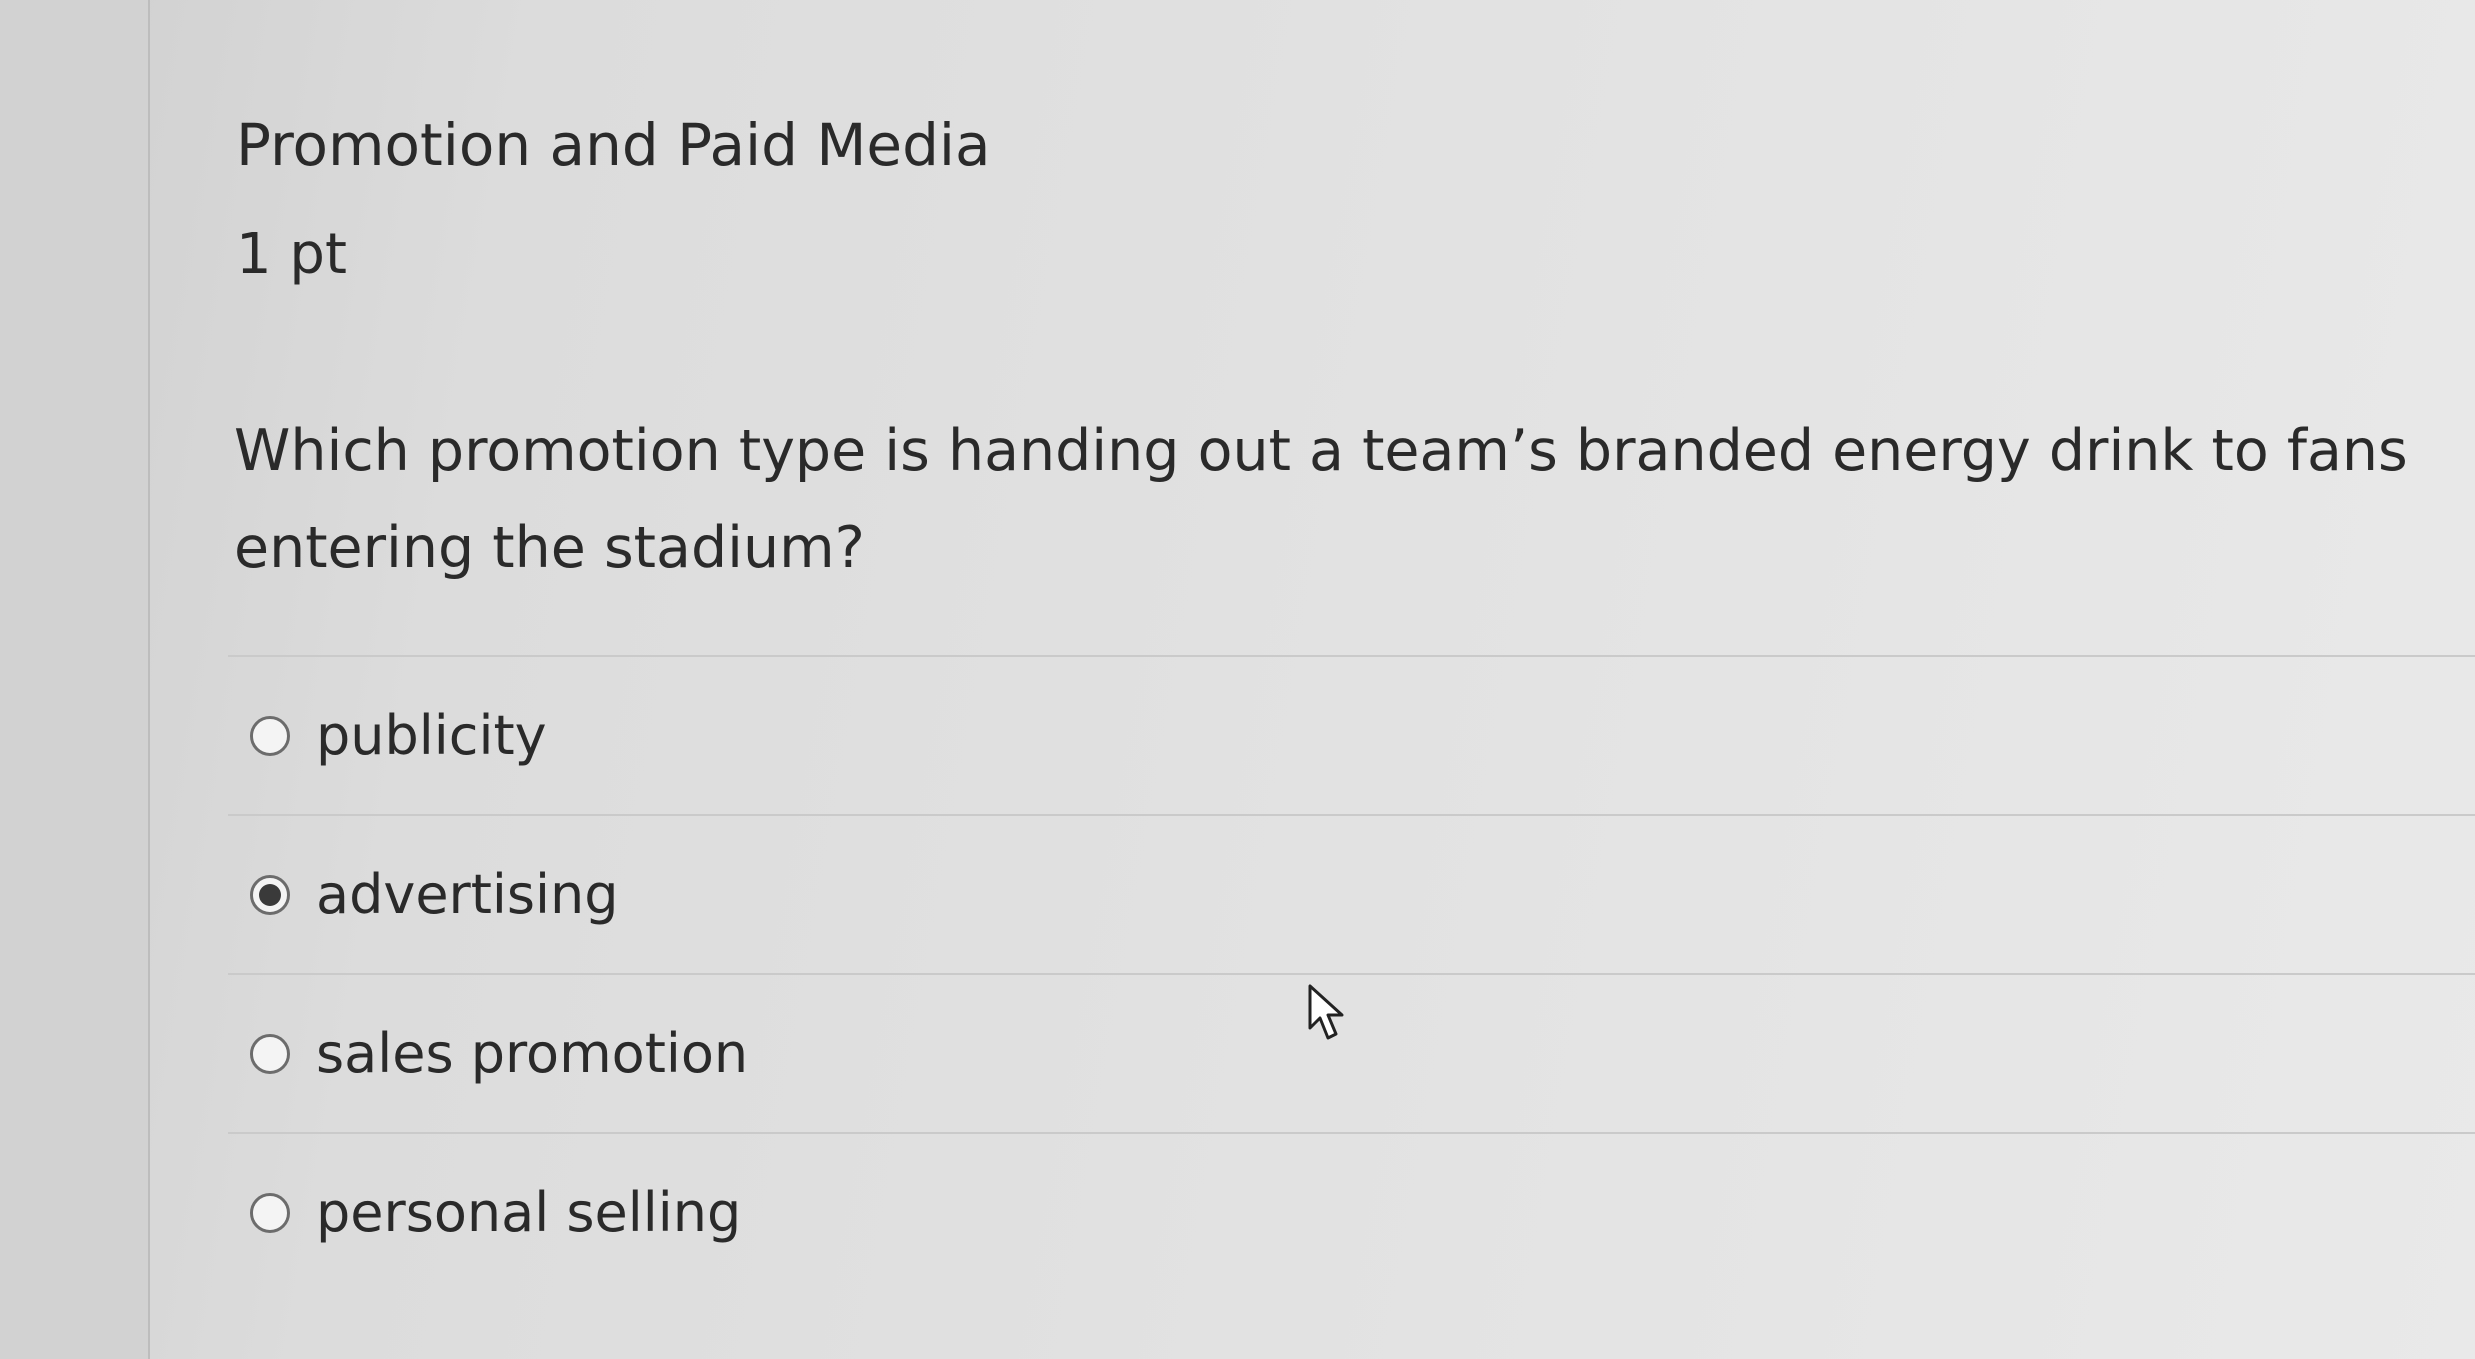 The width and height of the screenshot is (2475, 1359). What do you see at coordinates (1351, 1052) in the screenshot?
I see `answer-option-sales-promotion: sales promotion` at bounding box center [1351, 1052].